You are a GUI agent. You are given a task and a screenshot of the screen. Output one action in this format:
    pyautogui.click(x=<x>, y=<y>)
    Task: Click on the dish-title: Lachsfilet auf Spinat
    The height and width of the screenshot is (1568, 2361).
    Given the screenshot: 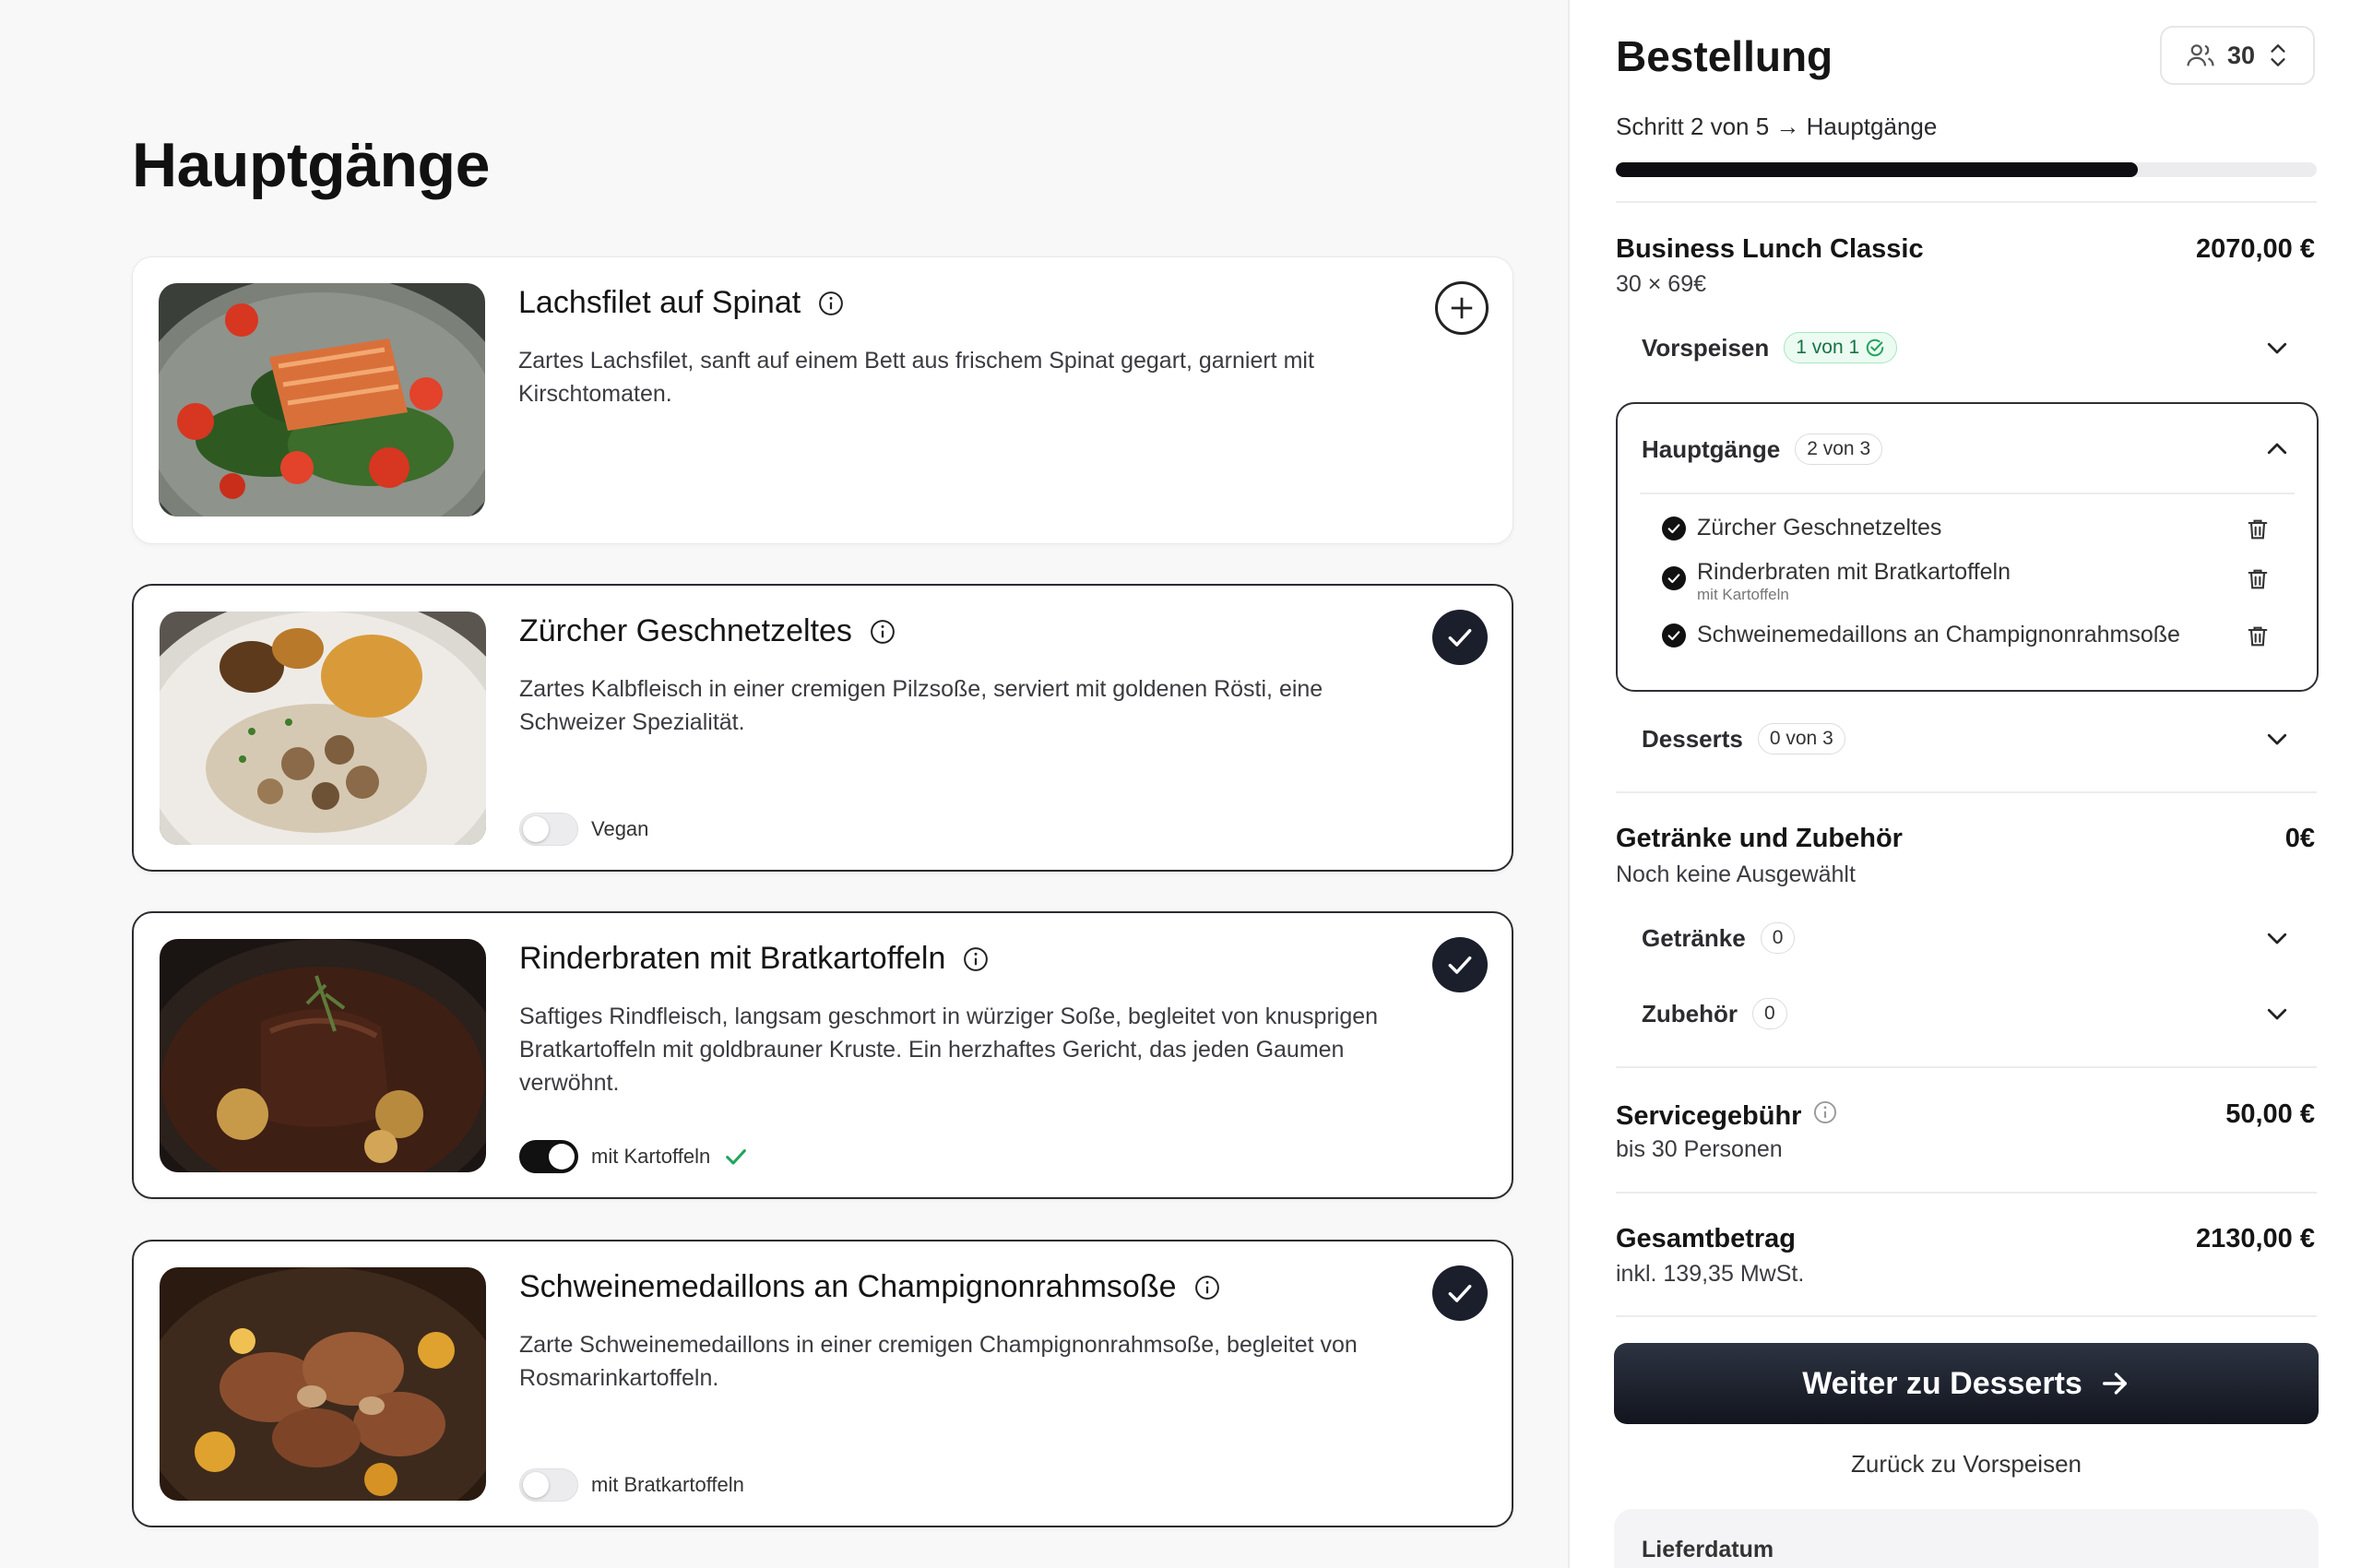 What is the action you would take?
    pyautogui.click(x=681, y=303)
    